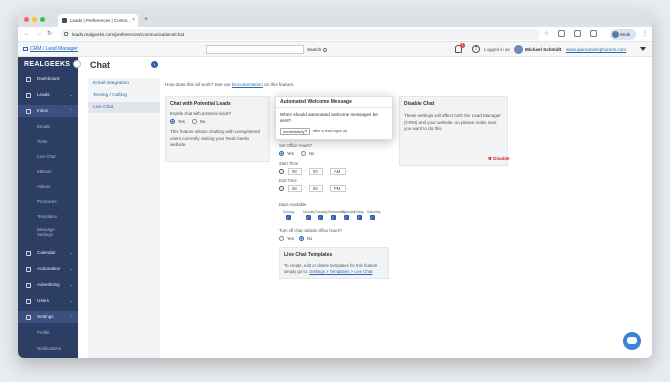  Describe the element at coordinates (28, 253) in the screenshot. I see `calendar-icon` at that location.